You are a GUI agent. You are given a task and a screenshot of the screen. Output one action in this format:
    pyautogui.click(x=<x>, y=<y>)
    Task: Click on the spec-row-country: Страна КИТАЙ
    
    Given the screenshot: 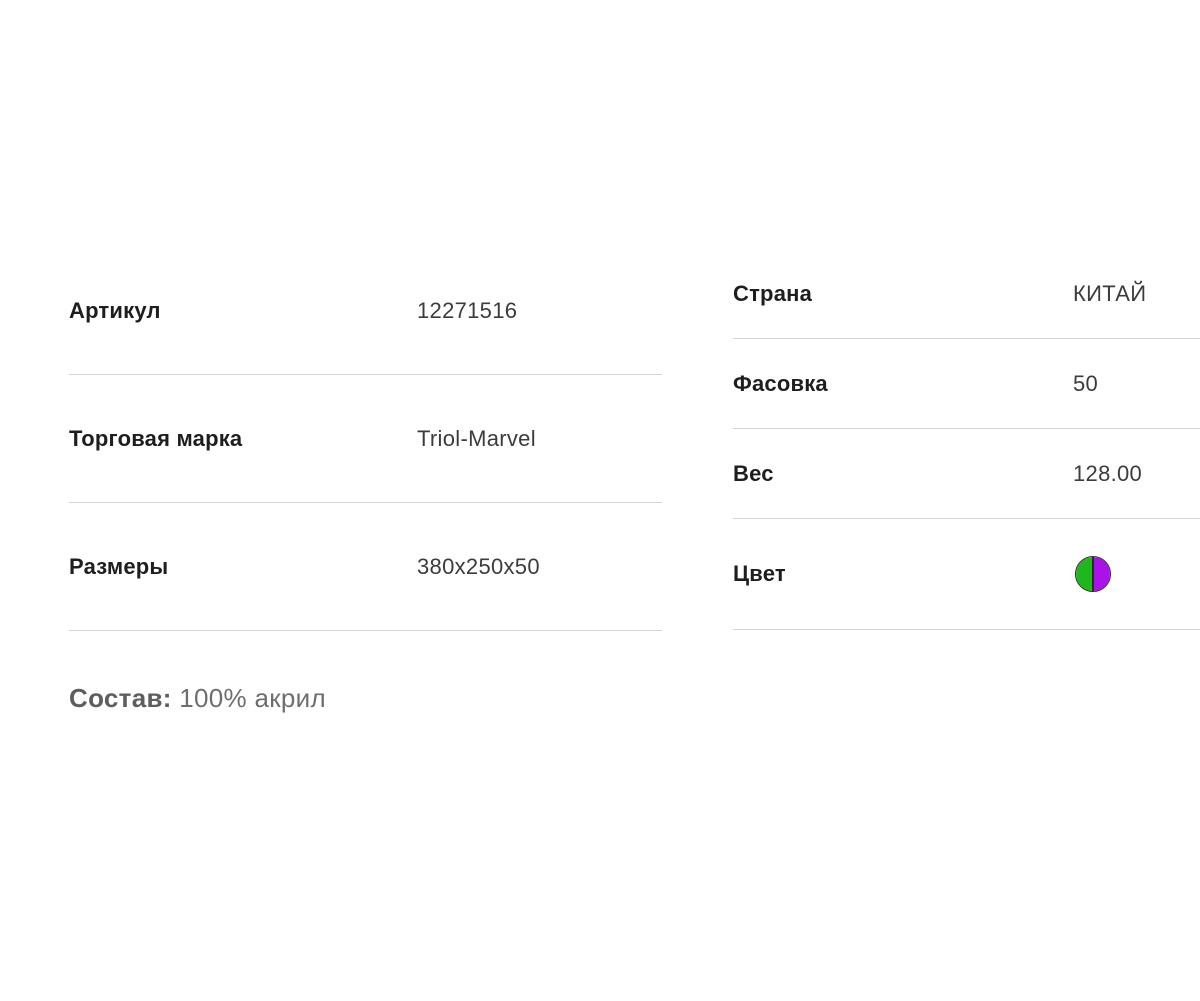 What is the action you would take?
    pyautogui.click(x=966, y=294)
    